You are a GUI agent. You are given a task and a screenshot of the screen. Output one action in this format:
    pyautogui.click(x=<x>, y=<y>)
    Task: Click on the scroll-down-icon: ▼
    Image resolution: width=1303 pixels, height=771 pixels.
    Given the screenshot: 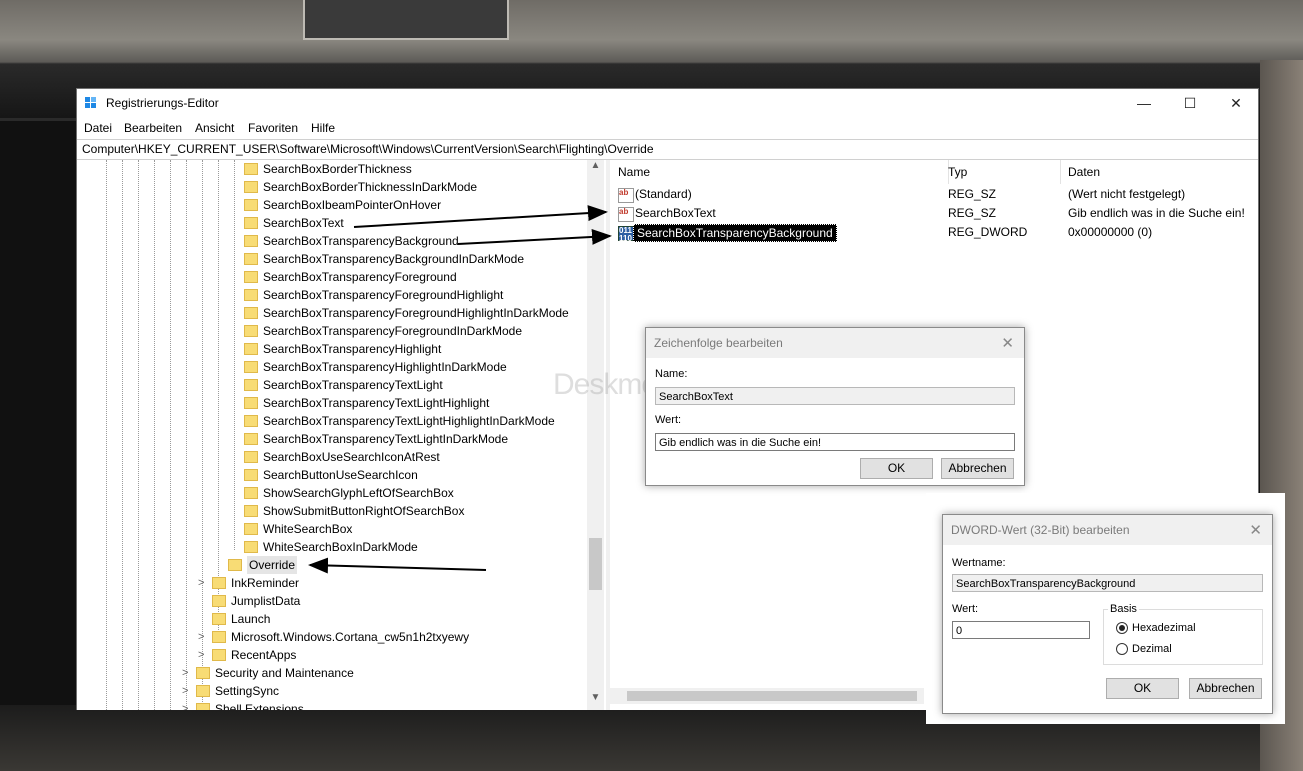 What is the action you would take?
    pyautogui.click(x=595, y=697)
    